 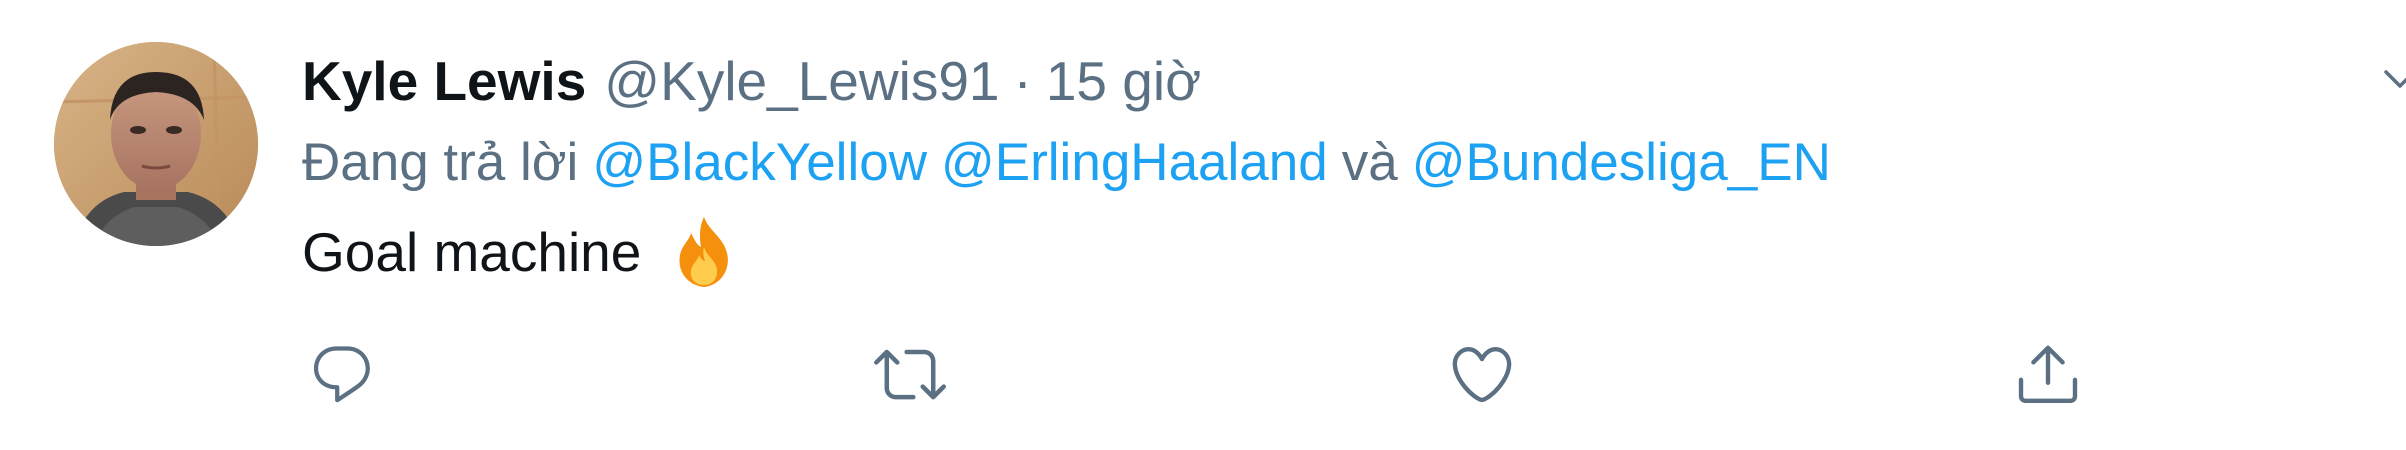 I want to click on heart-icon, so click(x=1482, y=374).